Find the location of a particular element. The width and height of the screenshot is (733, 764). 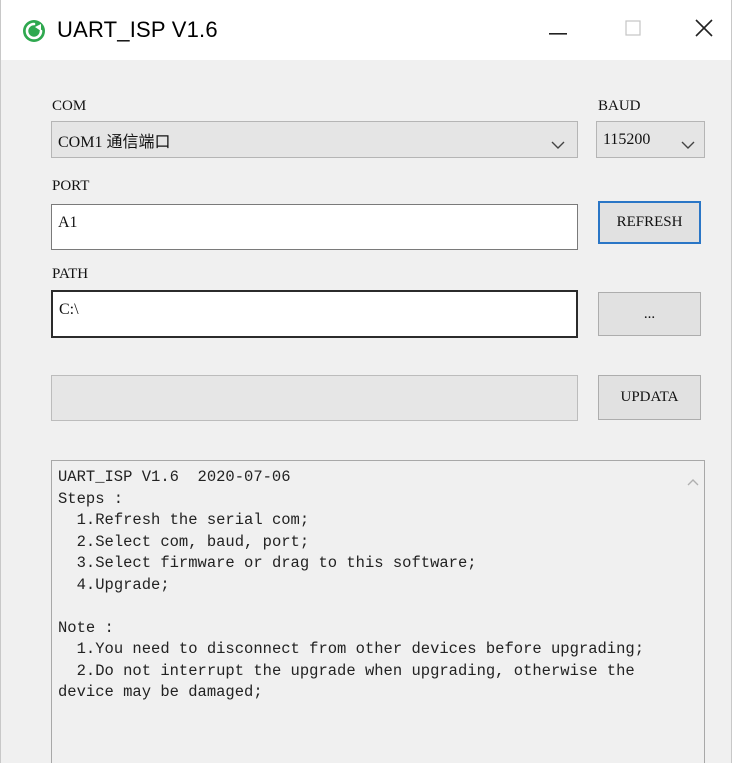

log-line: UART_ISP V1.6 2020-07-06 is located at coordinates (174, 477).